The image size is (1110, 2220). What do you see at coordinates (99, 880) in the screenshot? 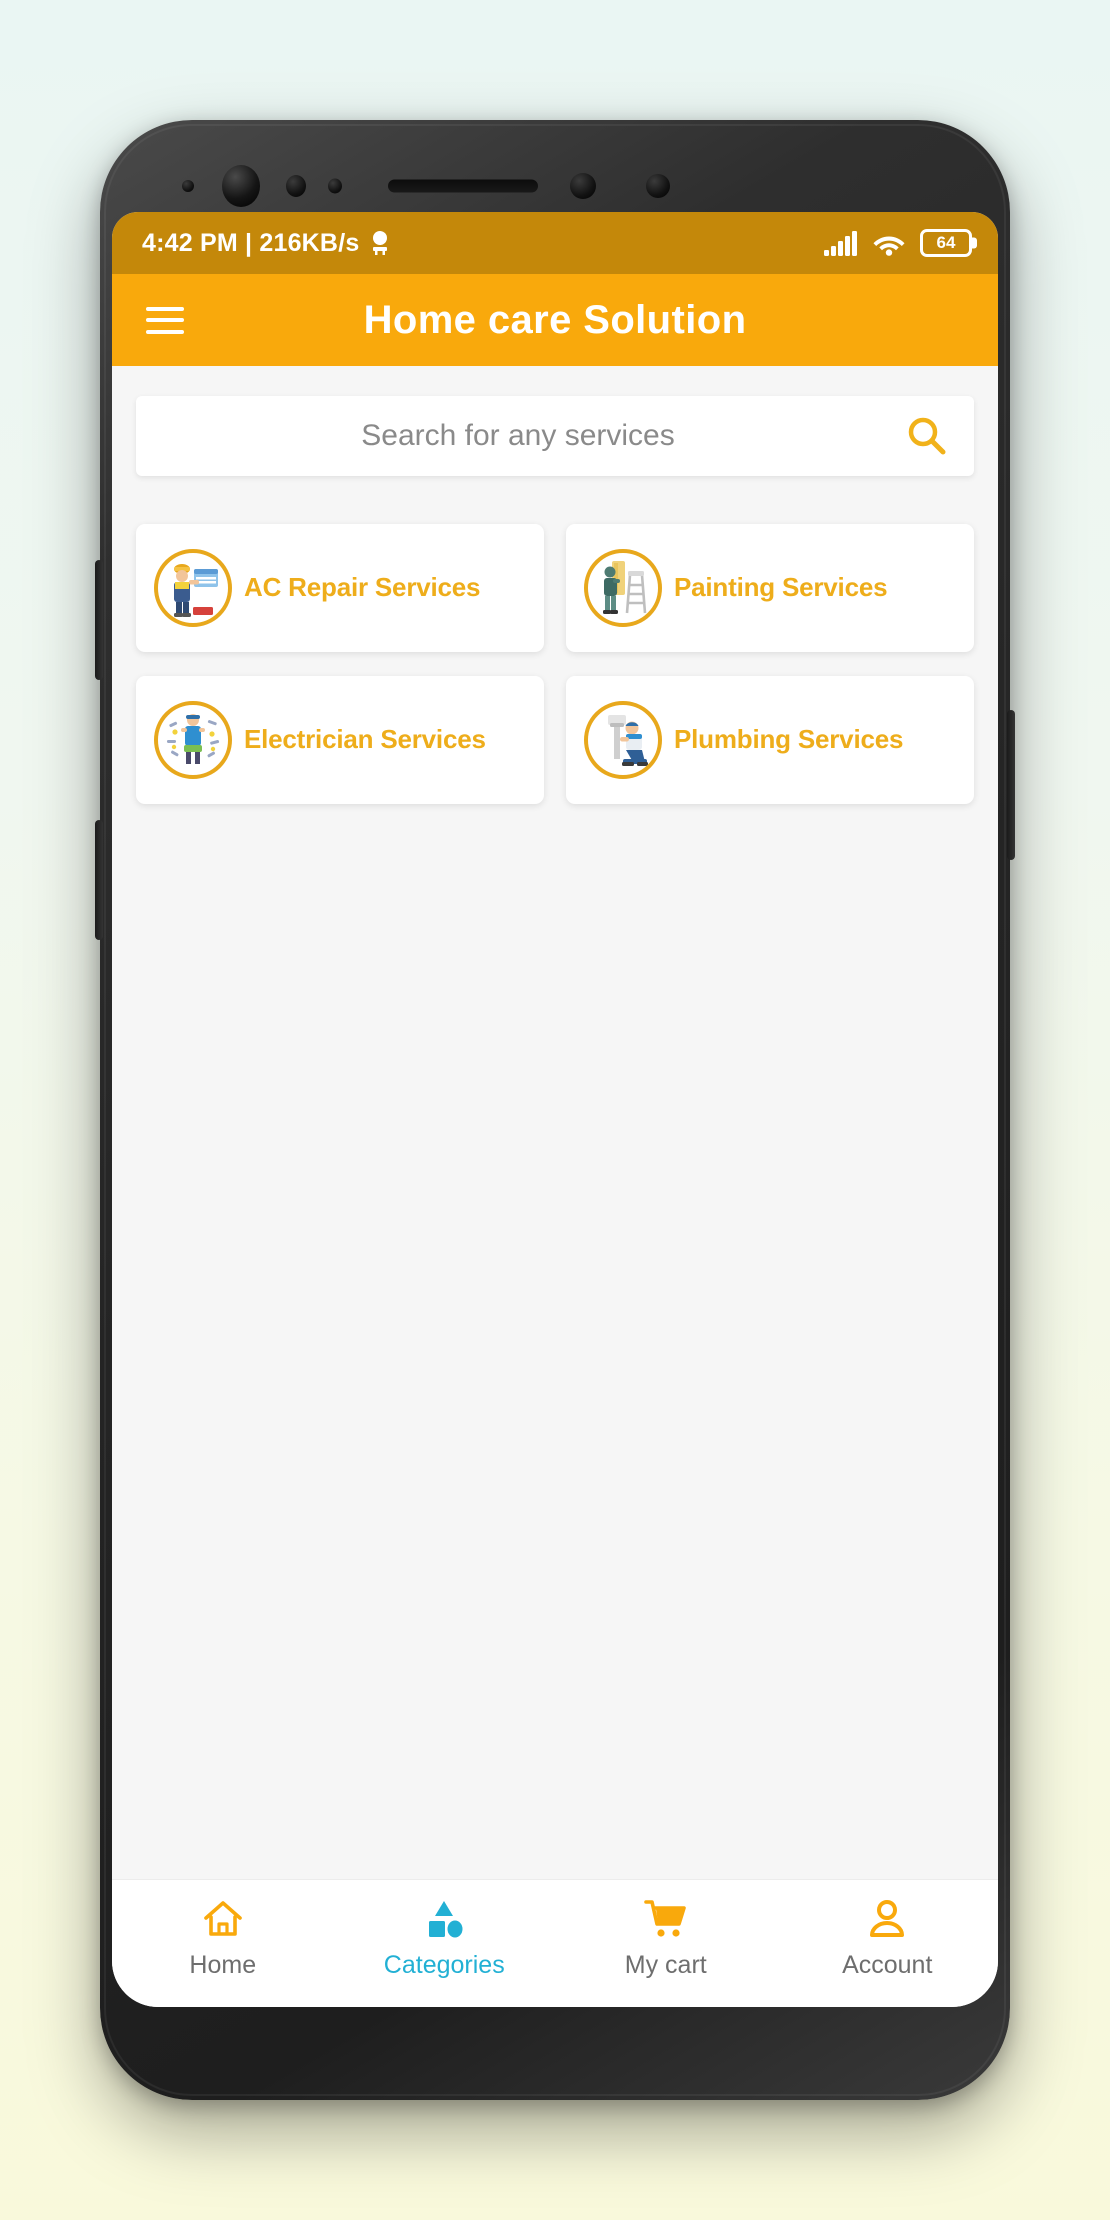
I see `volume-down-button` at bounding box center [99, 880].